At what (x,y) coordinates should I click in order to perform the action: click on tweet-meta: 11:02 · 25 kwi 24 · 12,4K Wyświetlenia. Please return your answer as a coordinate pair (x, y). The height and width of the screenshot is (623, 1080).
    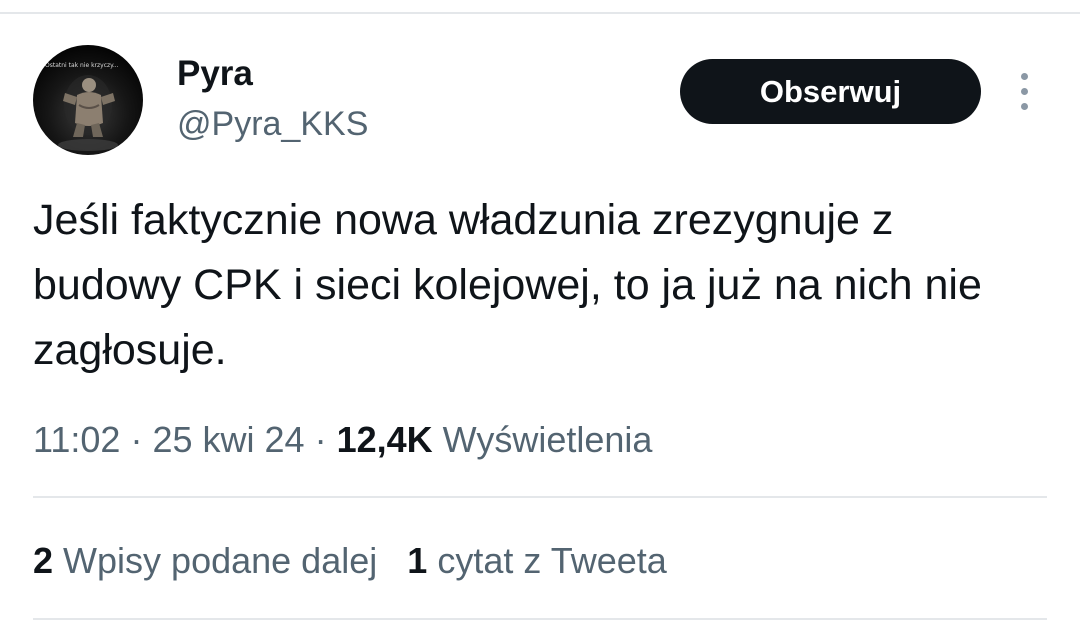
    Looking at the image, I should click on (342, 440).